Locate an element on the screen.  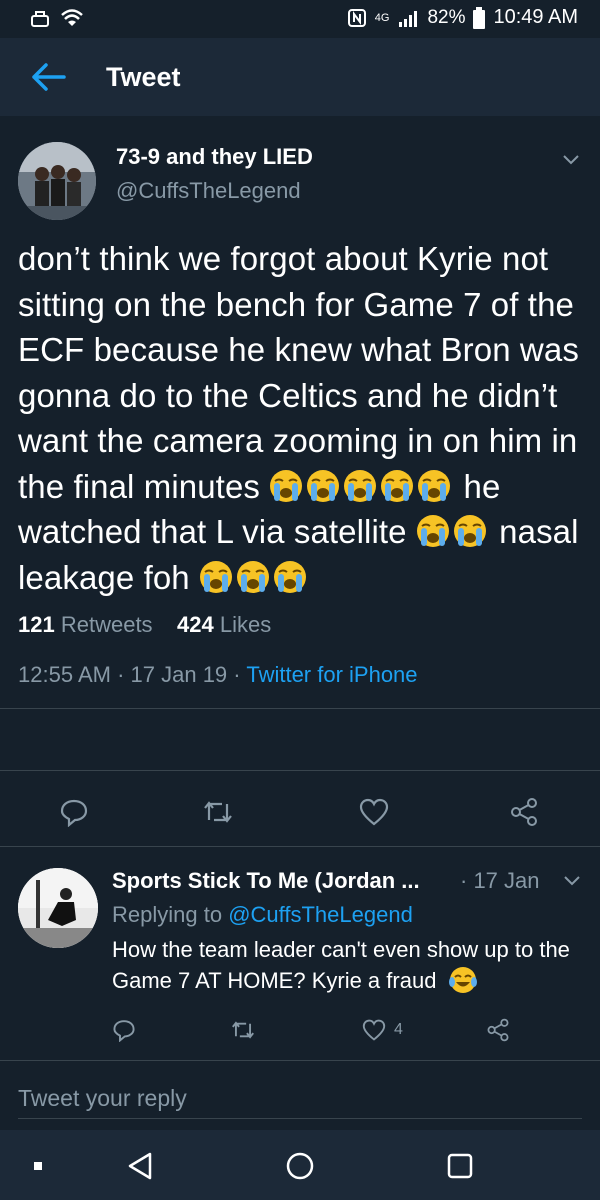
status-bar: 4G 82% 10:49 AM is located at coordinates (300, 19).